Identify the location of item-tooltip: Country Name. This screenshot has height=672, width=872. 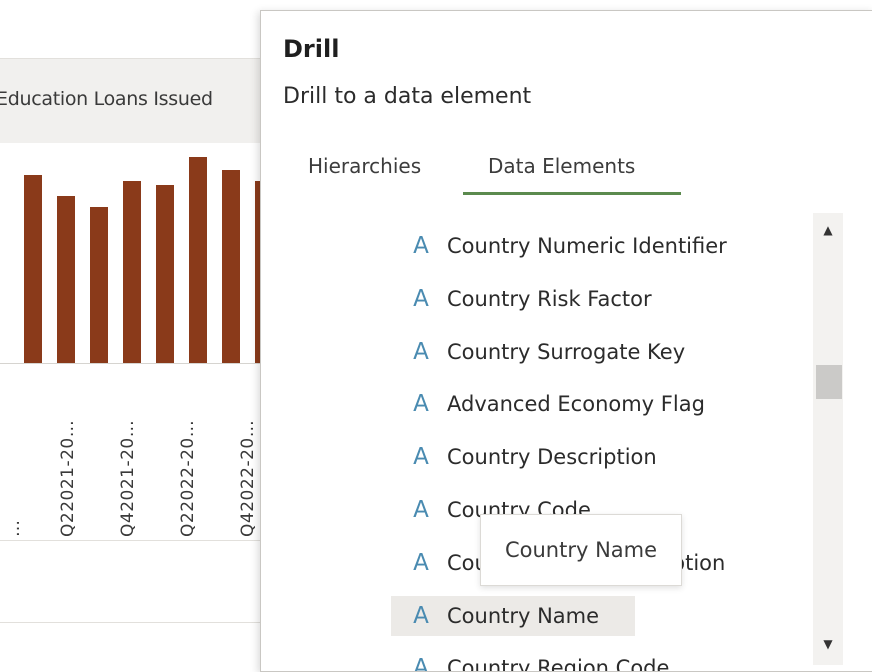
(581, 550).